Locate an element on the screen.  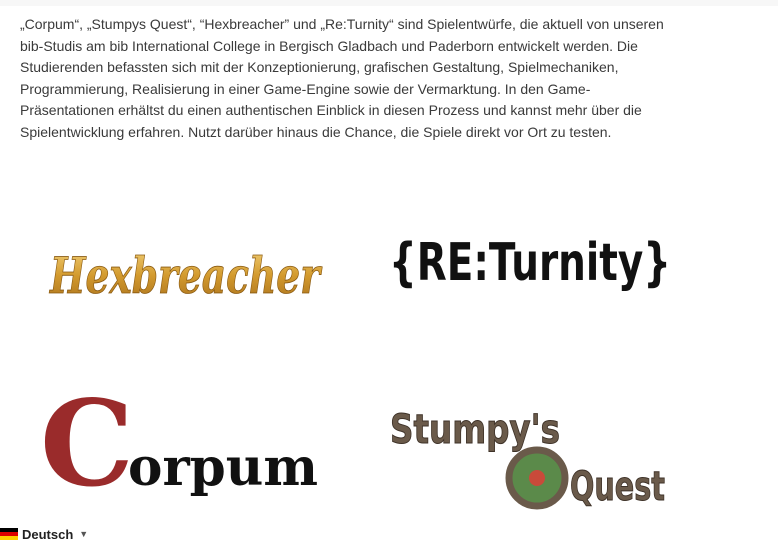
language-switcher: Deutsch ▼ is located at coordinates (44, 534).